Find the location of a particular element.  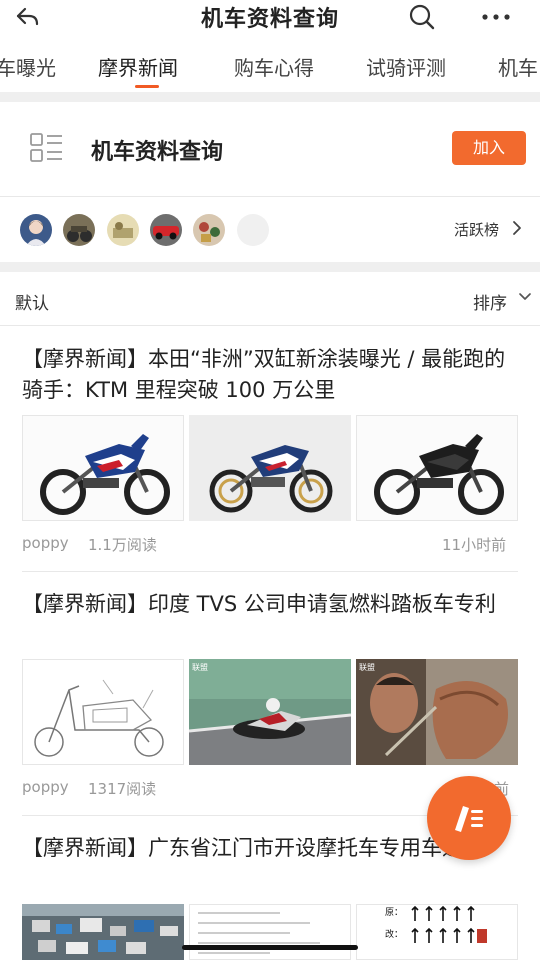

group-name: 机车资料查询 is located at coordinates (157, 152).